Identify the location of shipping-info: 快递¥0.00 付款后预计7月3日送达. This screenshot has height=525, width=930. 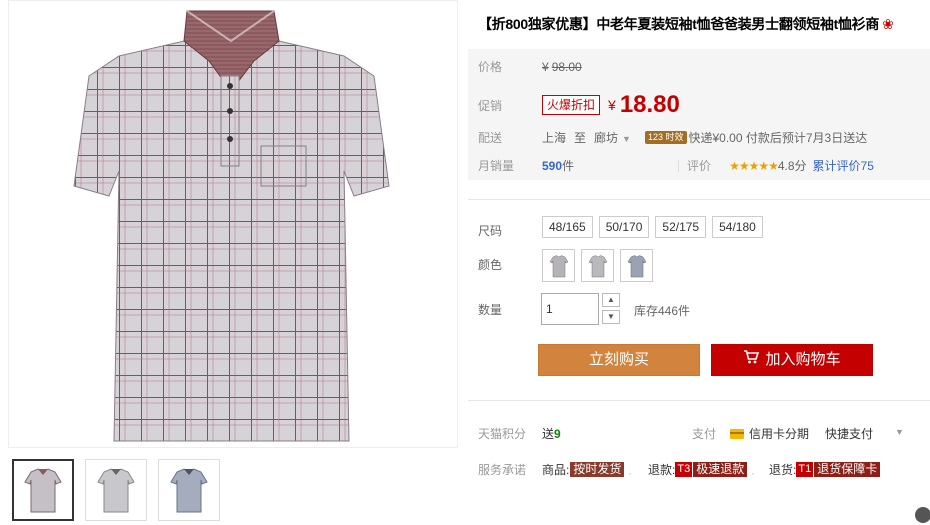
(778, 138).